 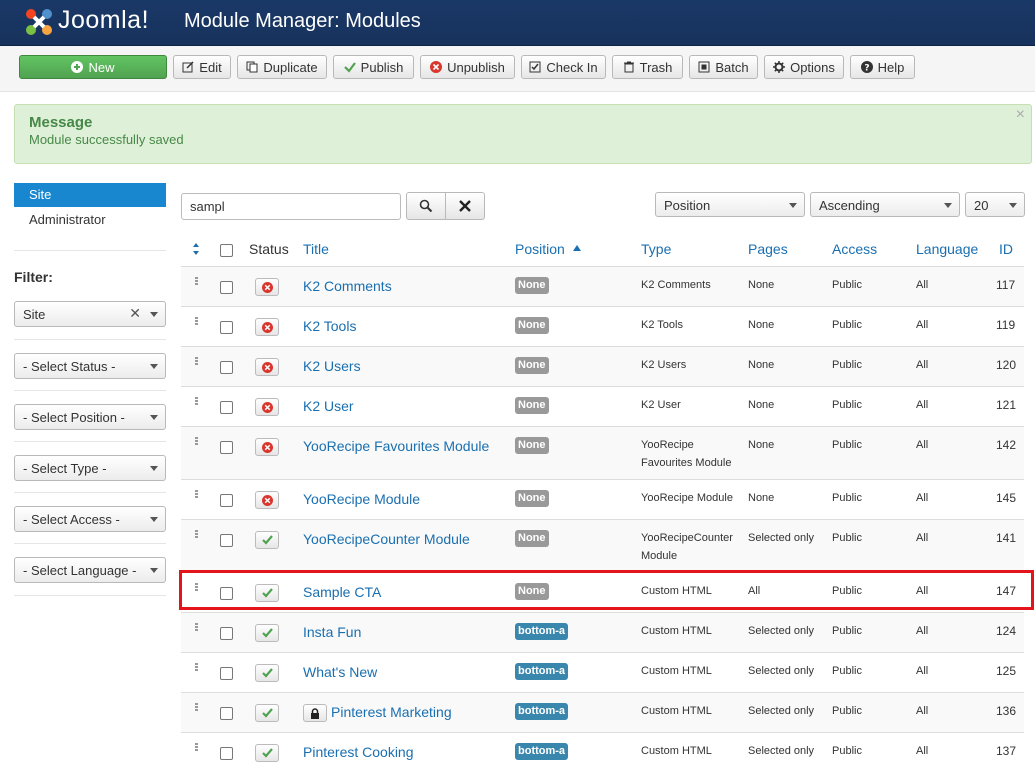 What do you see at coordinates (347, 286) in the screenshot?
I see `module-title-link: K2 Comments` at bounding box center [347, 286].